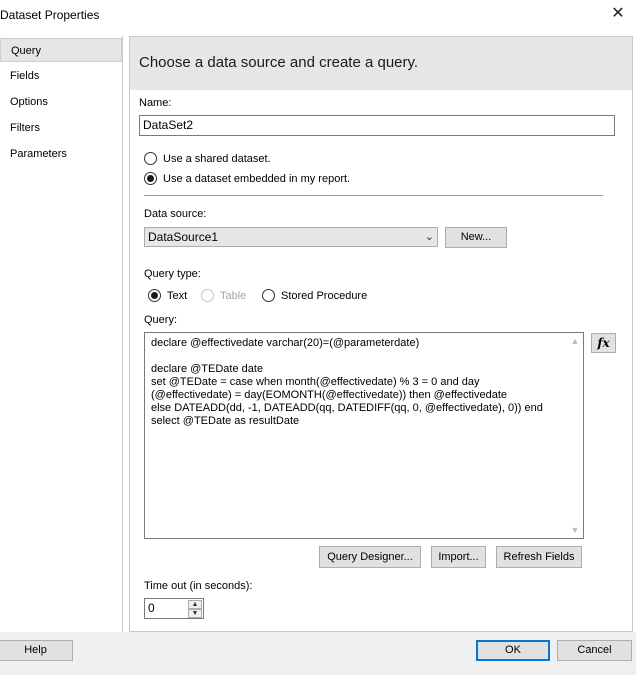 The height and width of the screenshot is (675, 636). I want to click on timeout-label: Time out (in seconds):, so click(198, 586).